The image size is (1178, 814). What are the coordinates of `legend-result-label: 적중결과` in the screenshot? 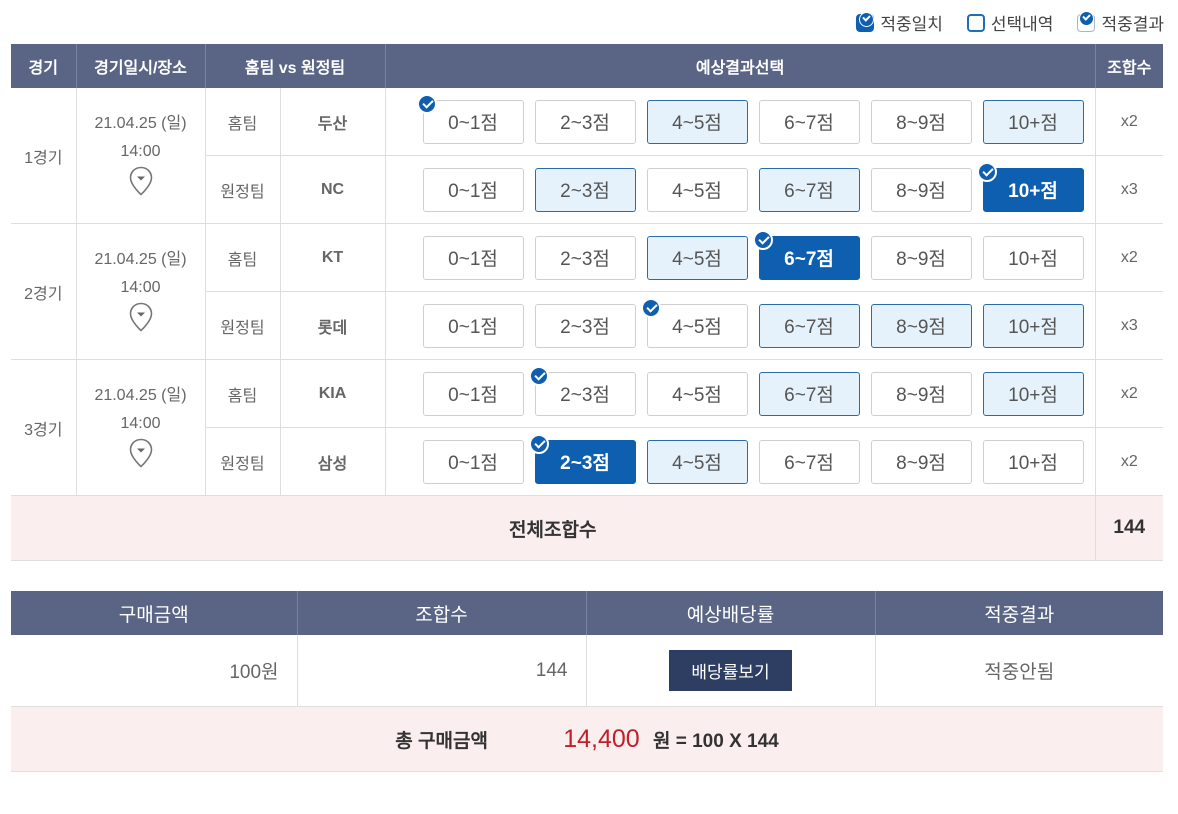 It's located at (1132, 24).